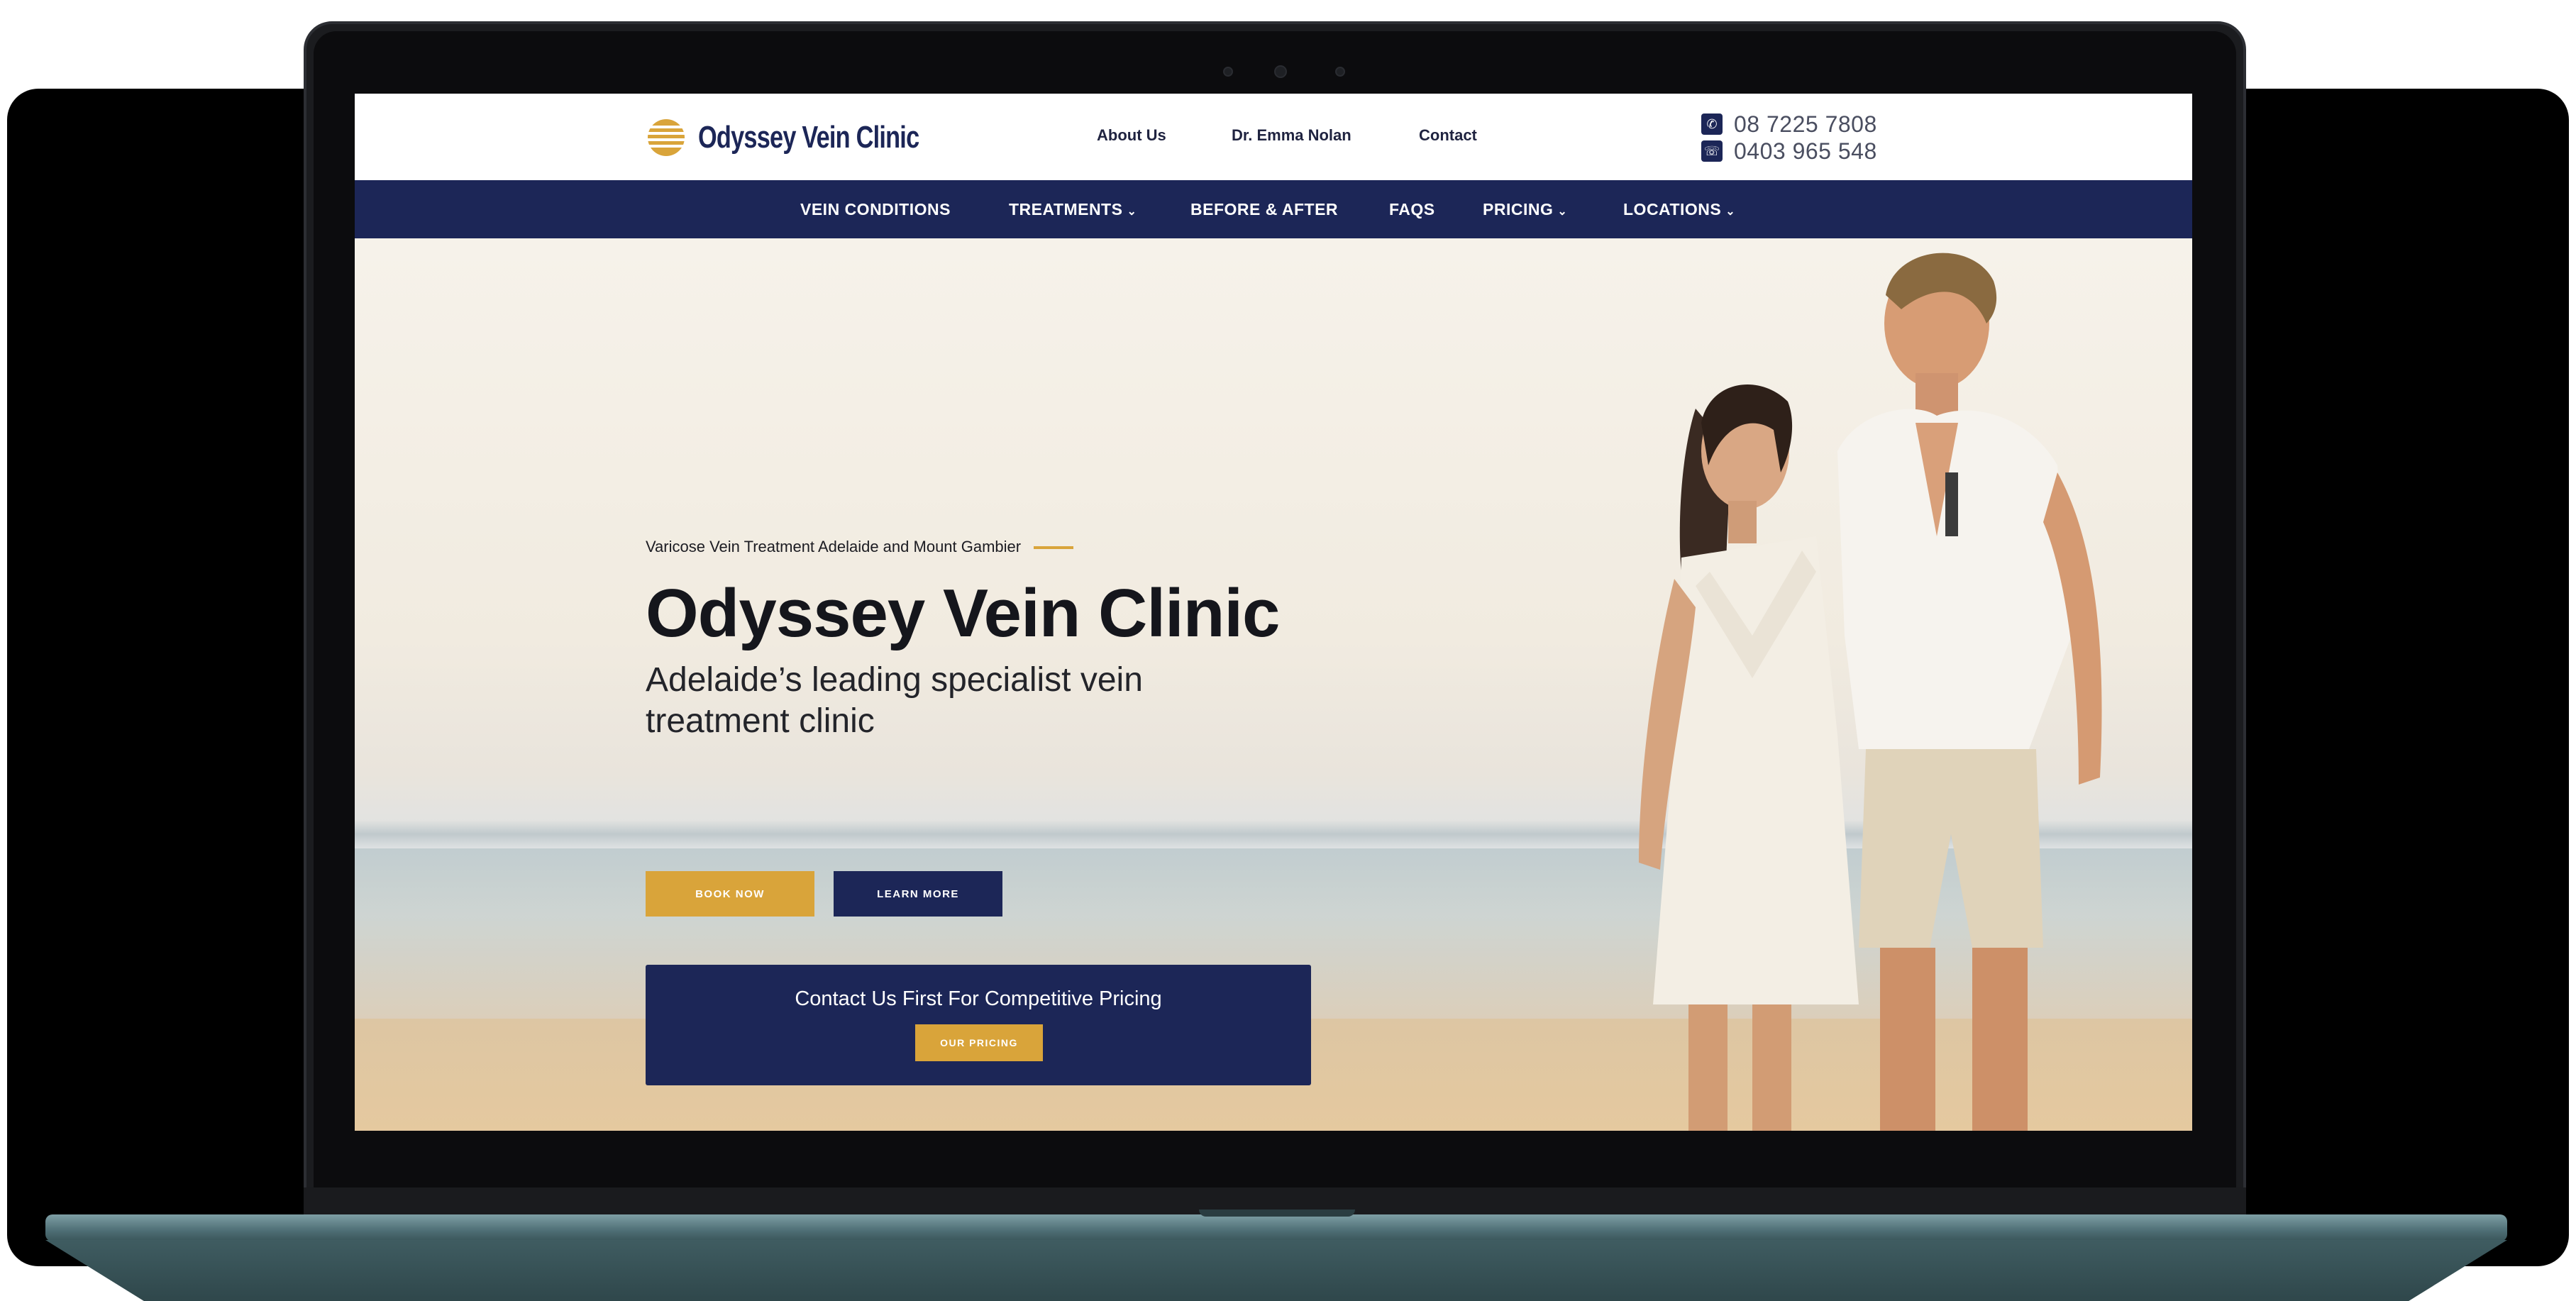  Describe the element at coordinates (963, 613) in the screenshot. I see `hero-title: Odyssey Vein Clinic` at that location.